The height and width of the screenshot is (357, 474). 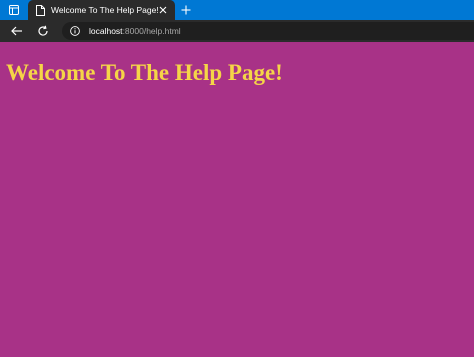 I want to click on refresh-icon, so click(x=43, y=30).